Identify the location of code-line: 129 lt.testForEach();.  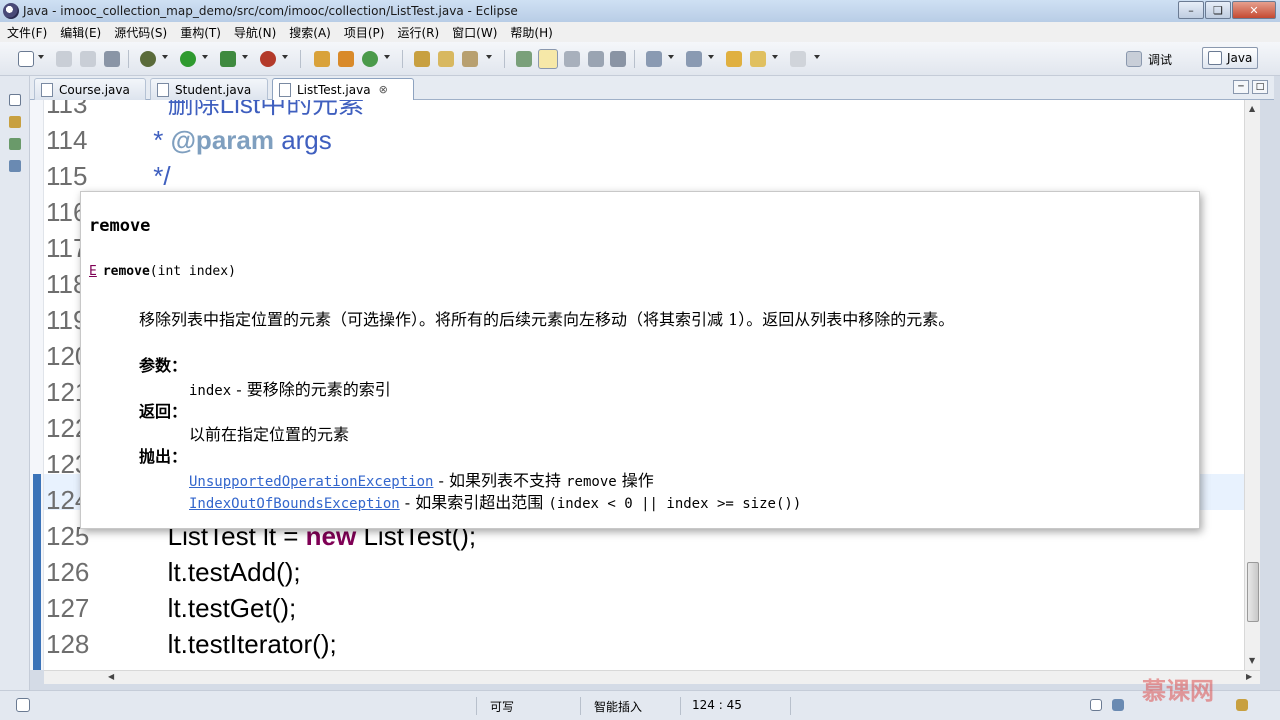
(199, 666).